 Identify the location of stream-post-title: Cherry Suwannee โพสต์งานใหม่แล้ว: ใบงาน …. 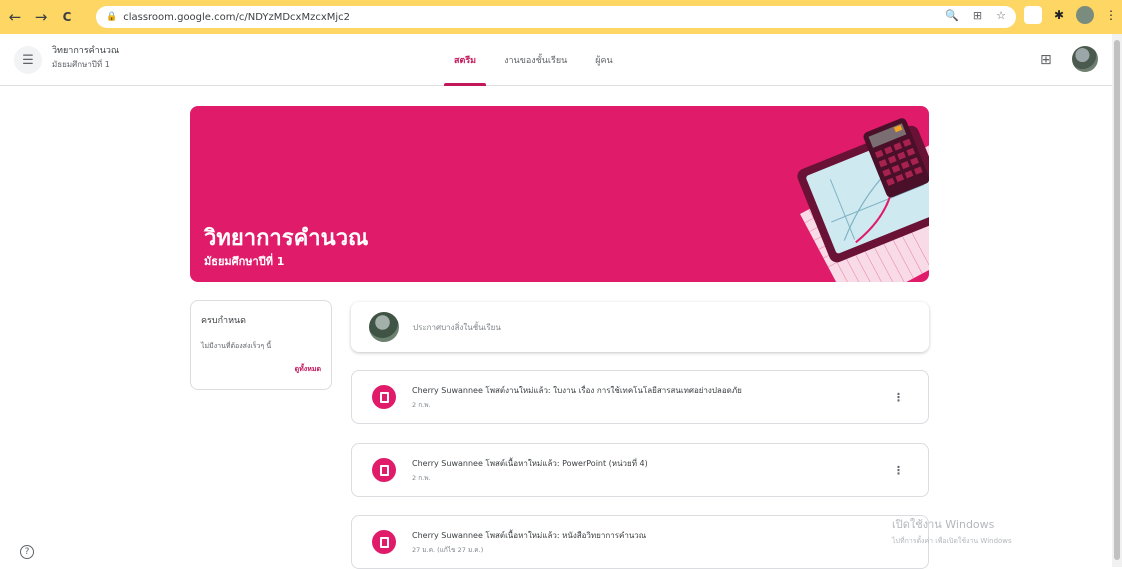
(577, 390).